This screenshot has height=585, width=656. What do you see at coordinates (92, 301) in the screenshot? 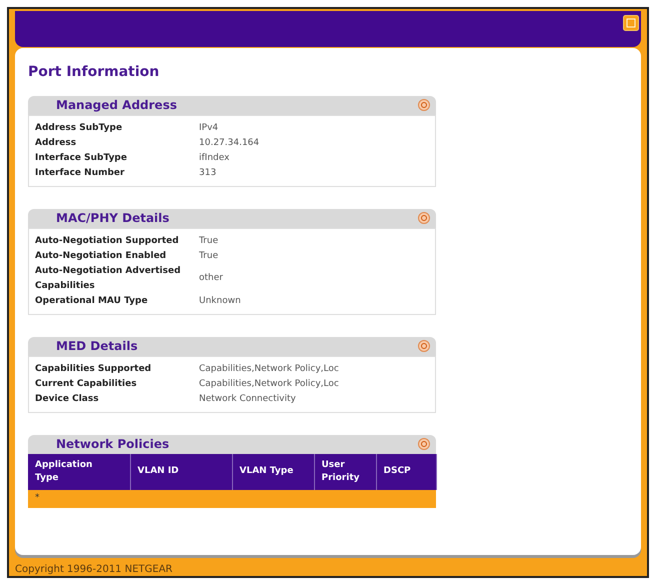
I see `field-label: Operational MAU Type` at bounding box center [92, 301].